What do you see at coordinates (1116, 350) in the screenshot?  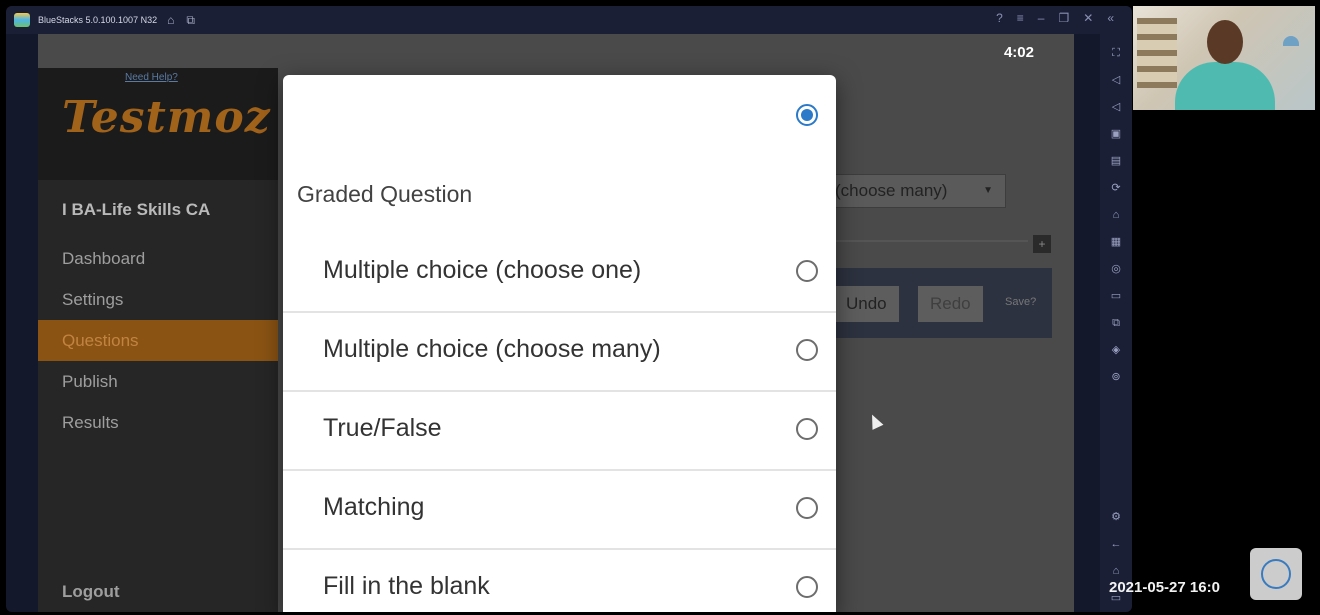 I see `layers-icon: ◈` at bounding box center [1116, 350].